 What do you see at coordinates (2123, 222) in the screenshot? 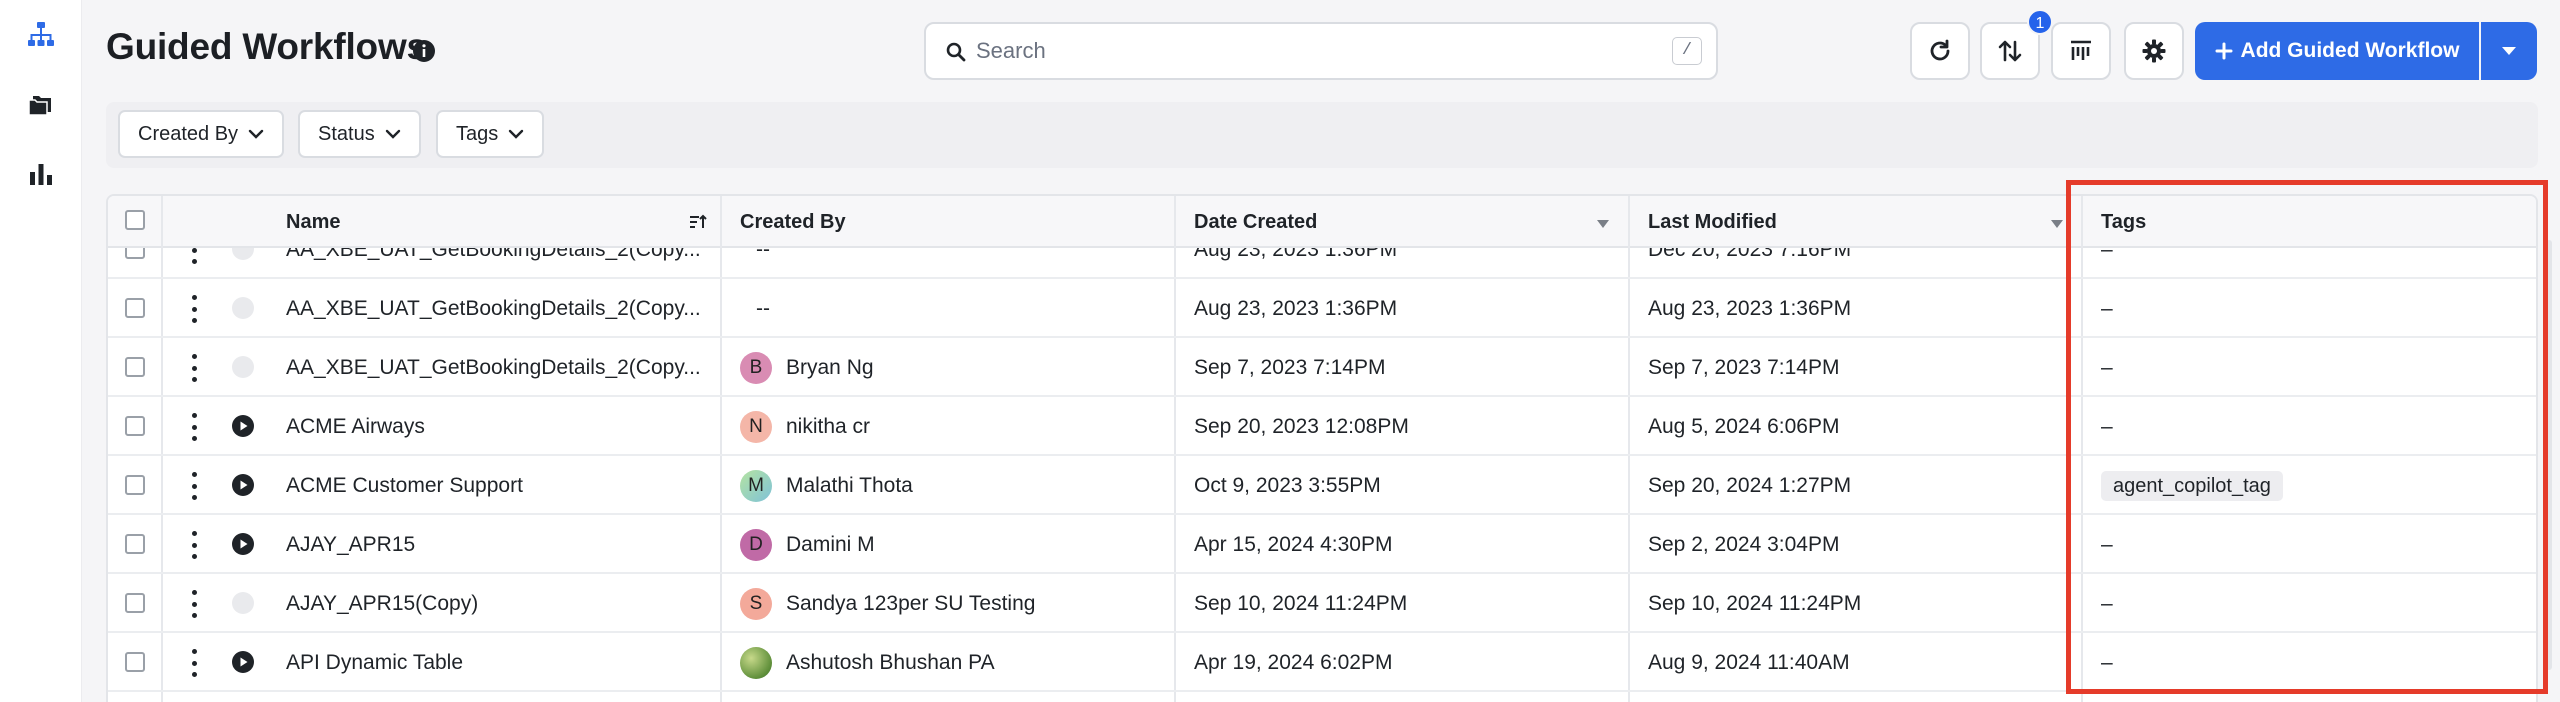
I see `column-header-tags: Tags` at bounding box center [2123, 222].